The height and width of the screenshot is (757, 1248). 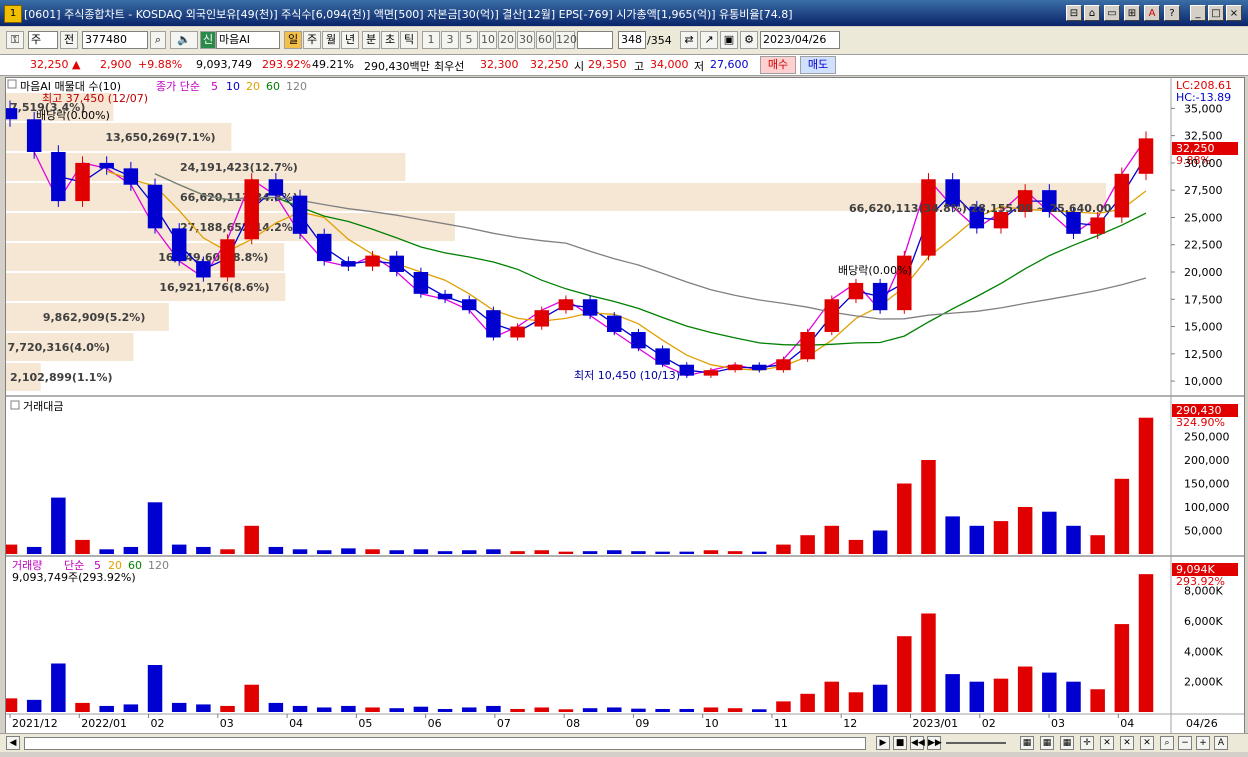 What do you see at coordinates (158, 723) in the screenshot?
I see `xaxis-tick-label: 02` at bounding box center [158, 723].